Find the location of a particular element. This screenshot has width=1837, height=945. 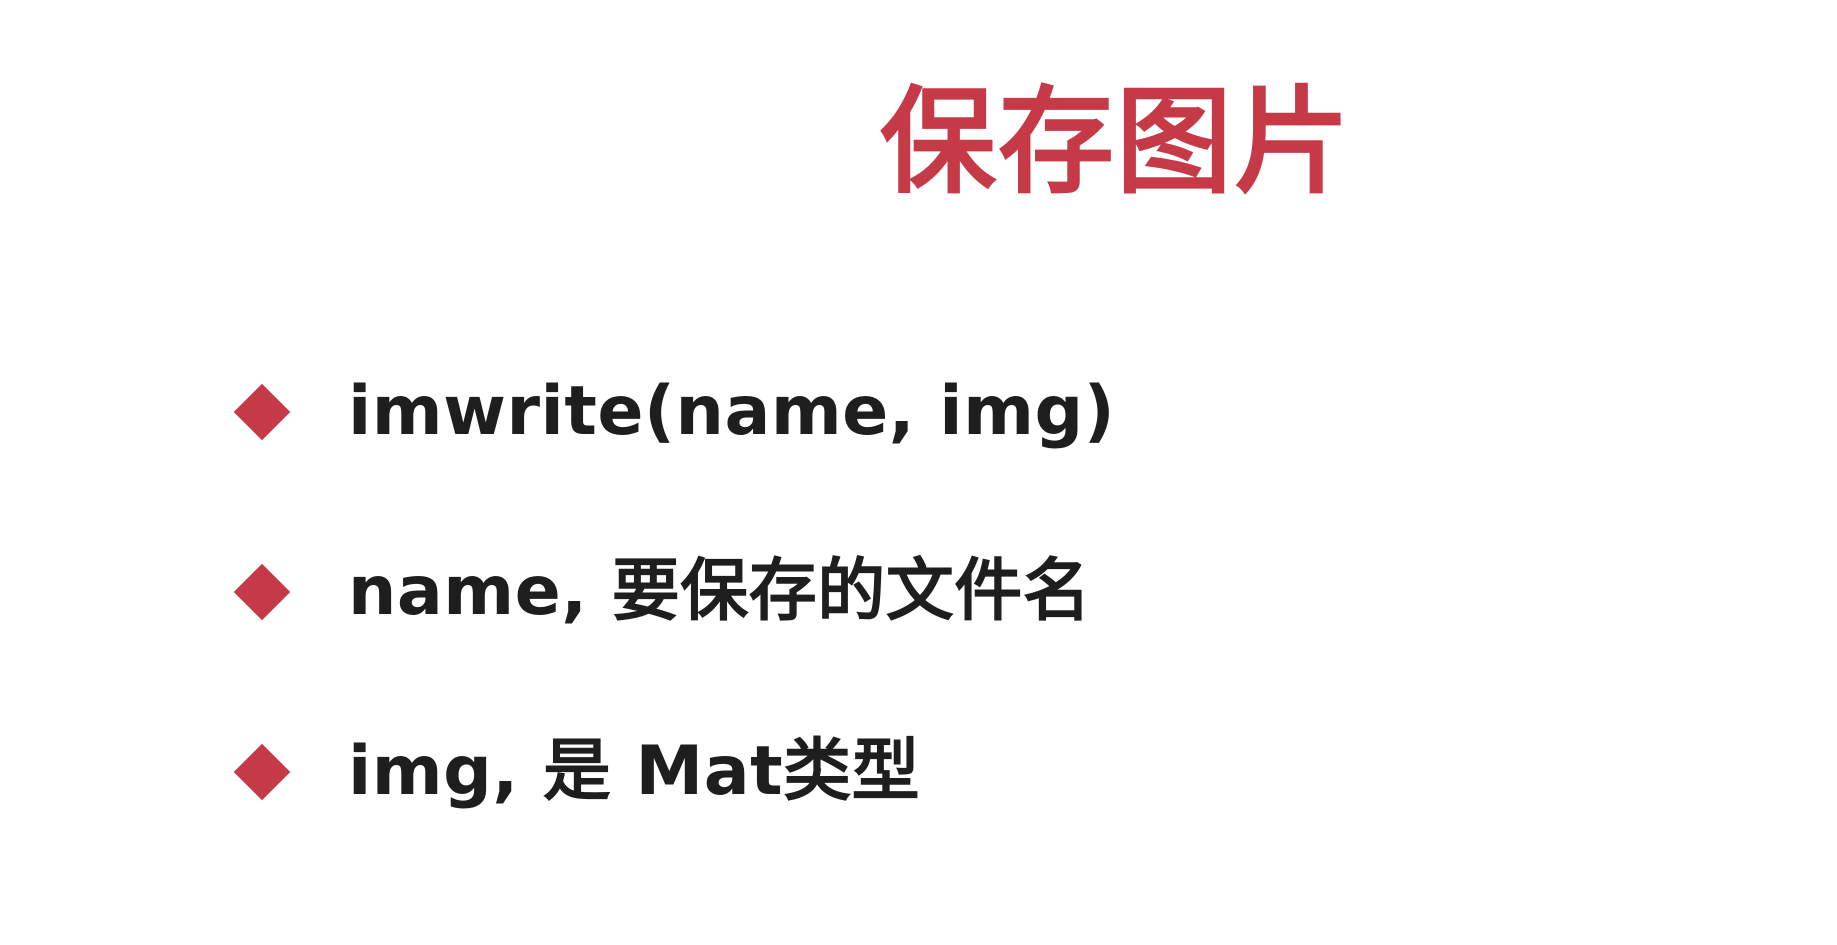

bullet-text: imwrite(name, img) is located at coordinates (732, 411).